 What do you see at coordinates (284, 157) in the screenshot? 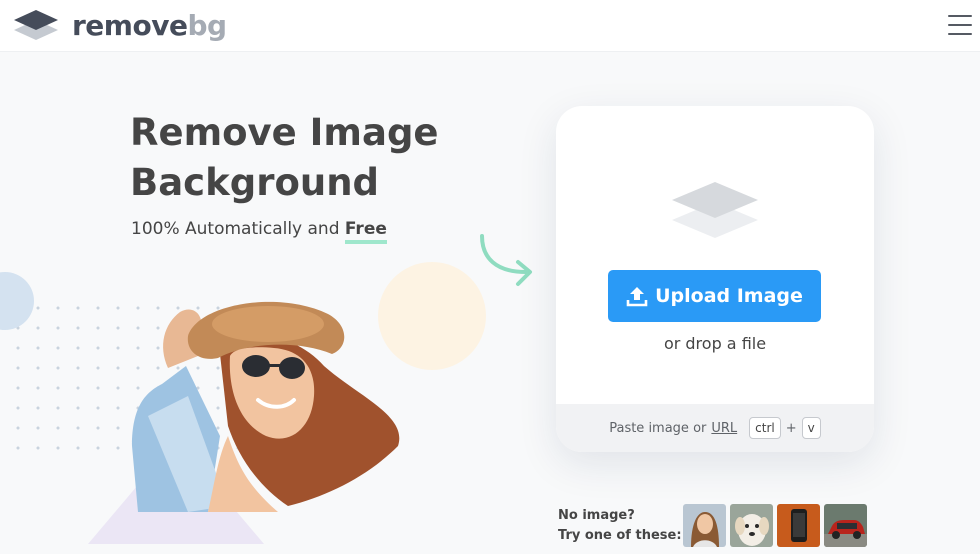
I see `hero-title: Remove Image Background` at bounding box center [284, 157].